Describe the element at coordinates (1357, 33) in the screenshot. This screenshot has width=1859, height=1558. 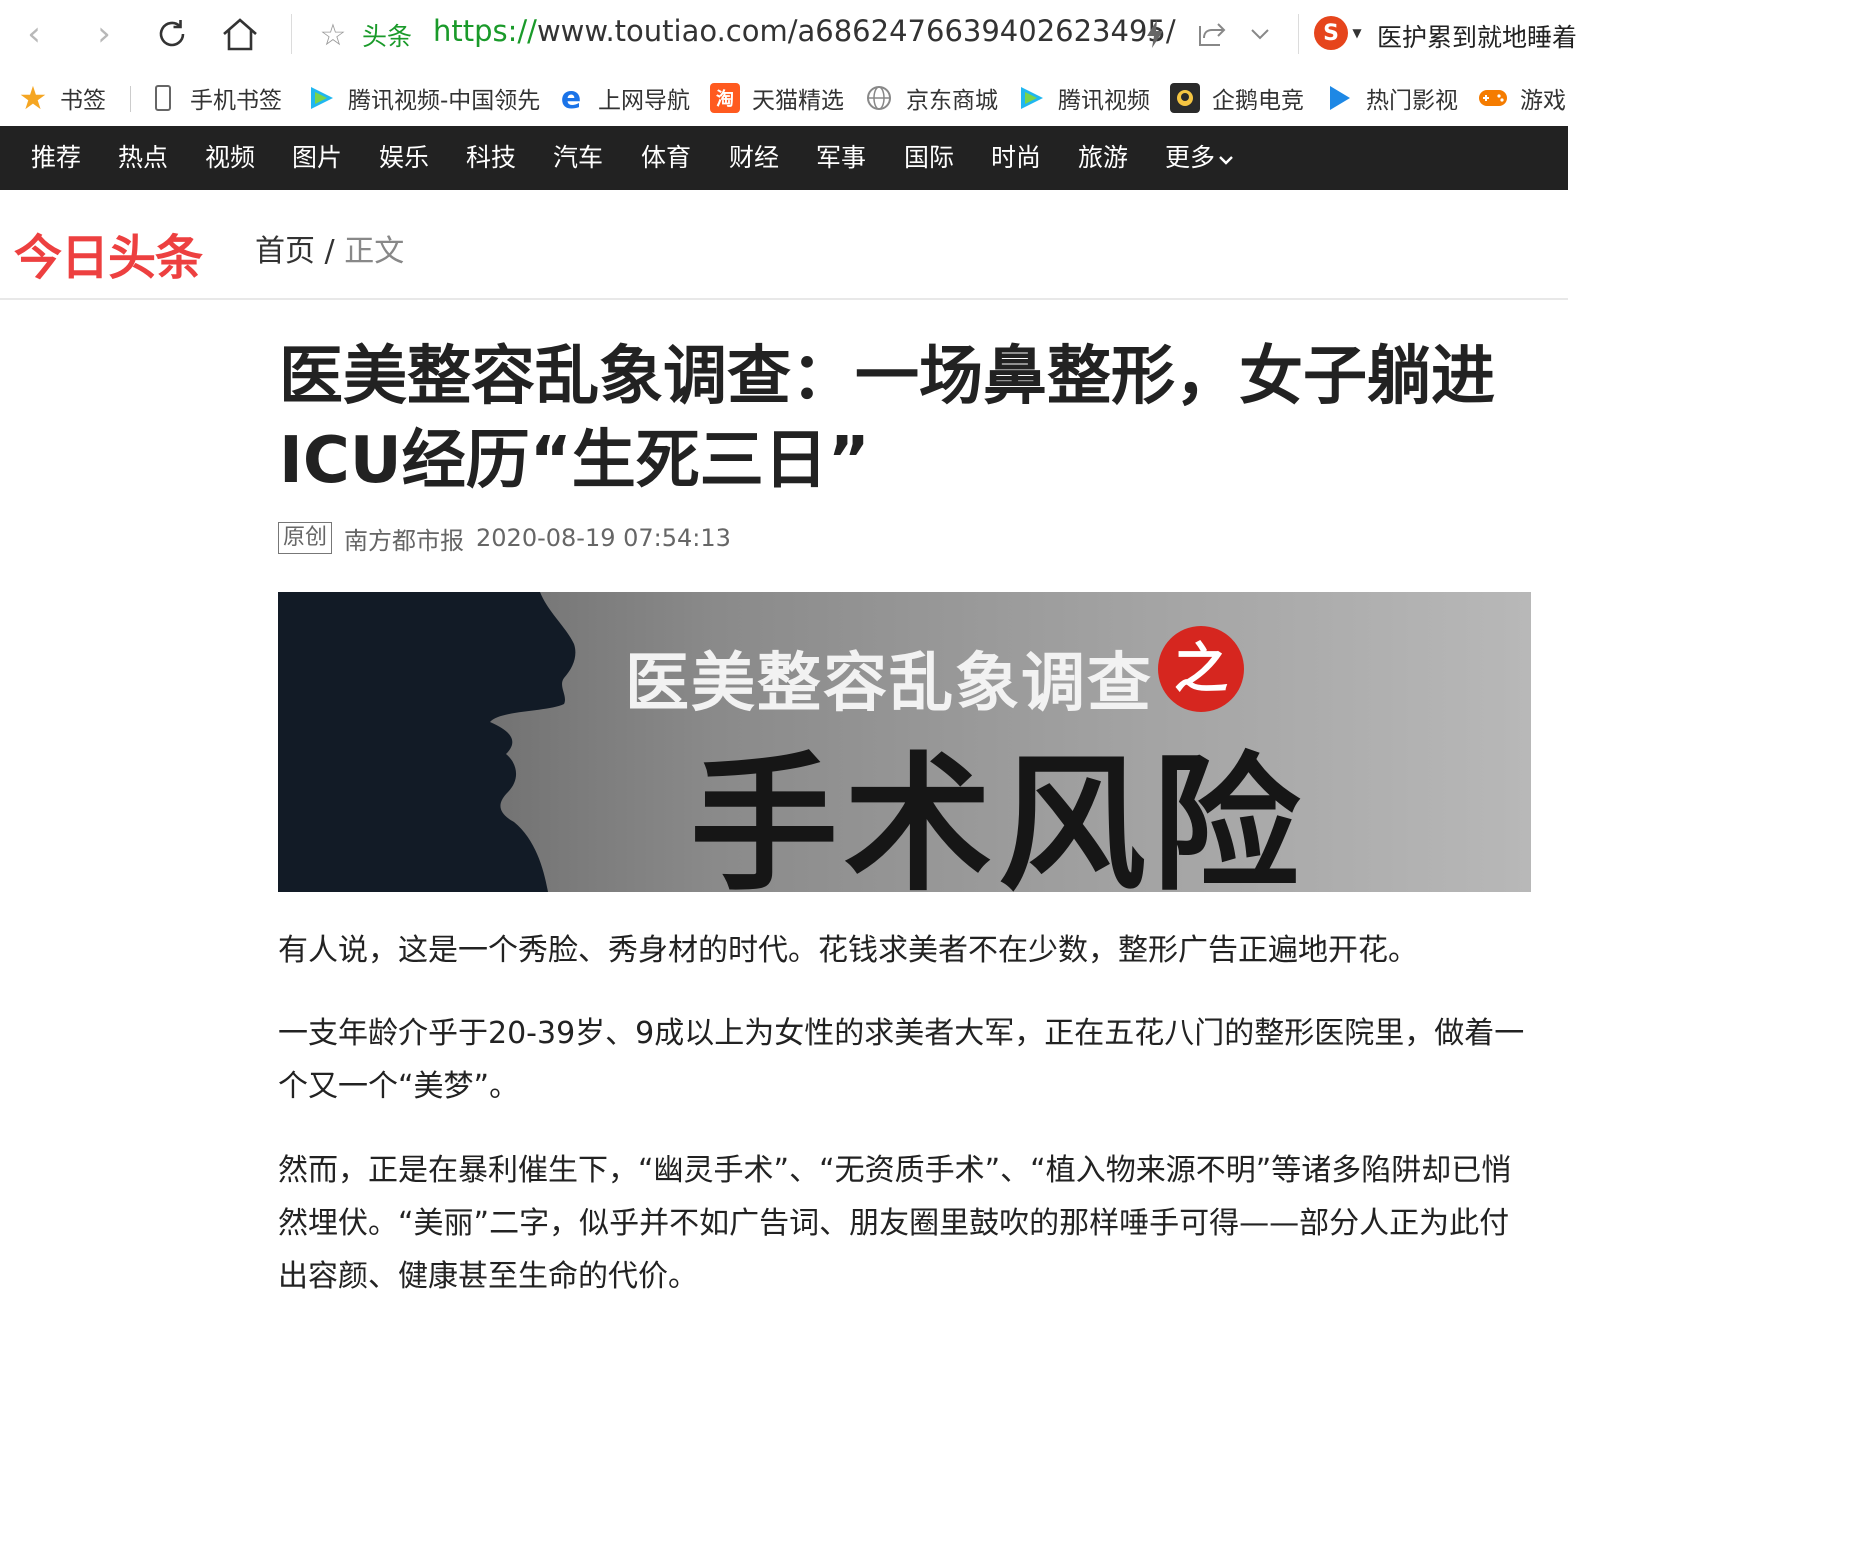
I see `caret-down-icon: ▼` at that location.